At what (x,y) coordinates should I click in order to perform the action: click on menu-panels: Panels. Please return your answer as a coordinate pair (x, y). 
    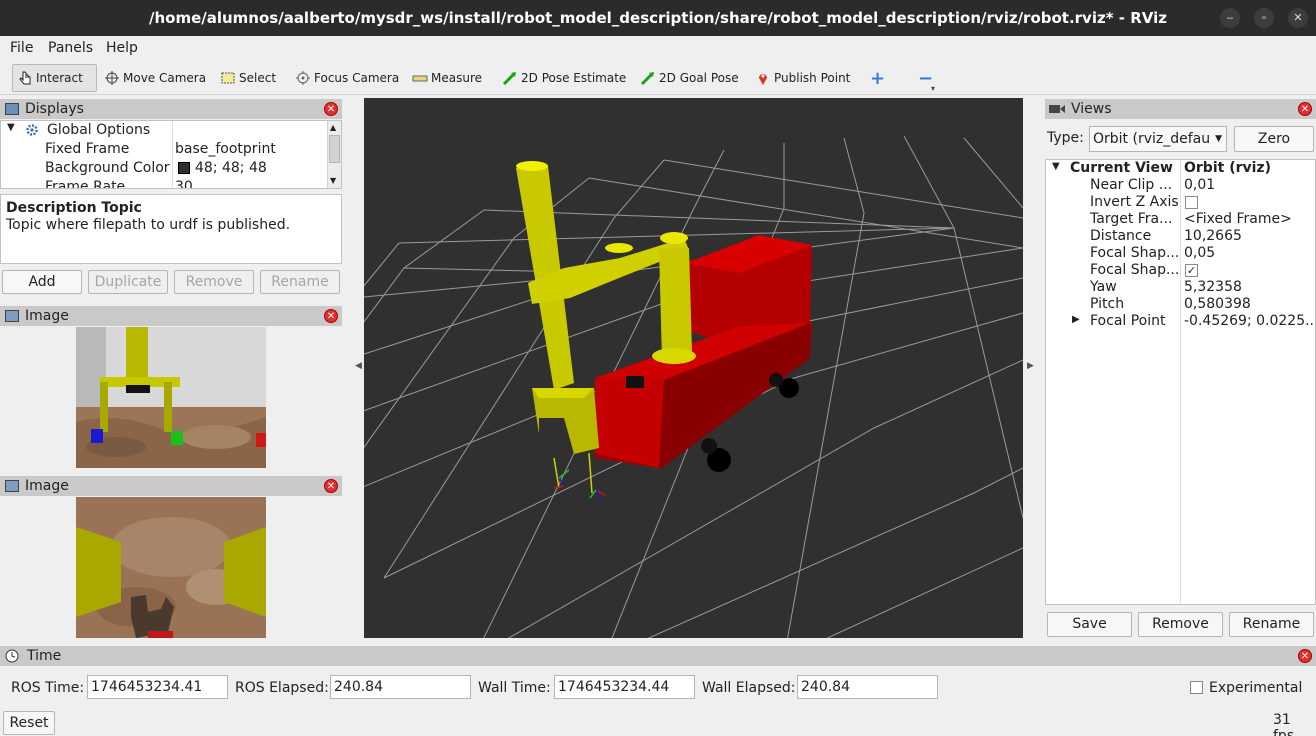
    Looking at the image, I should click on (70, 48).